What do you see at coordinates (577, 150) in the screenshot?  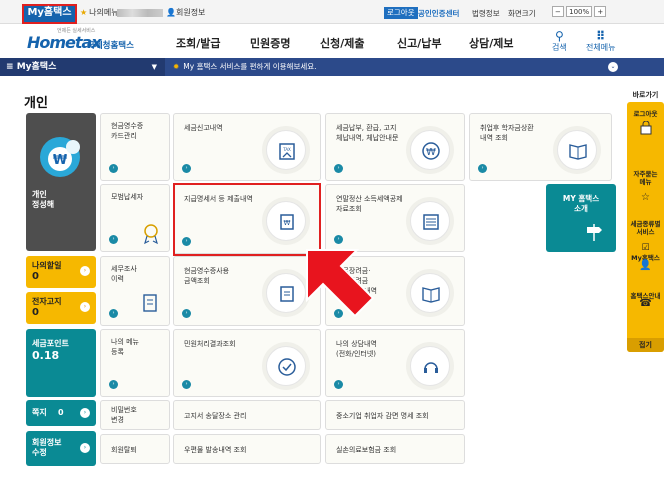 I see `open-book-icon` at bounding box center [577, 150].